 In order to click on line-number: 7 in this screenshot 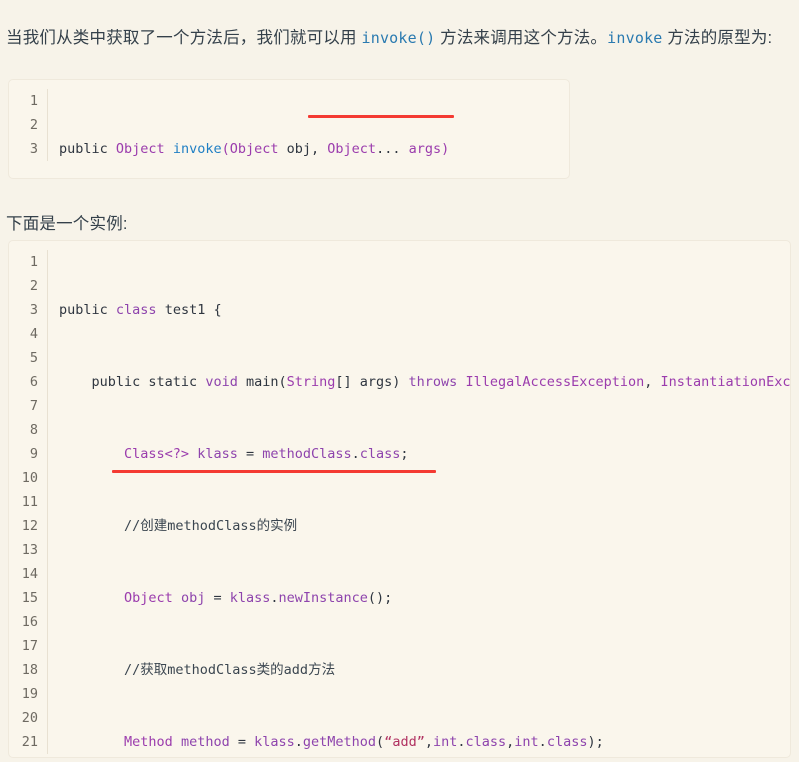, I will do `click(33, 406)`.